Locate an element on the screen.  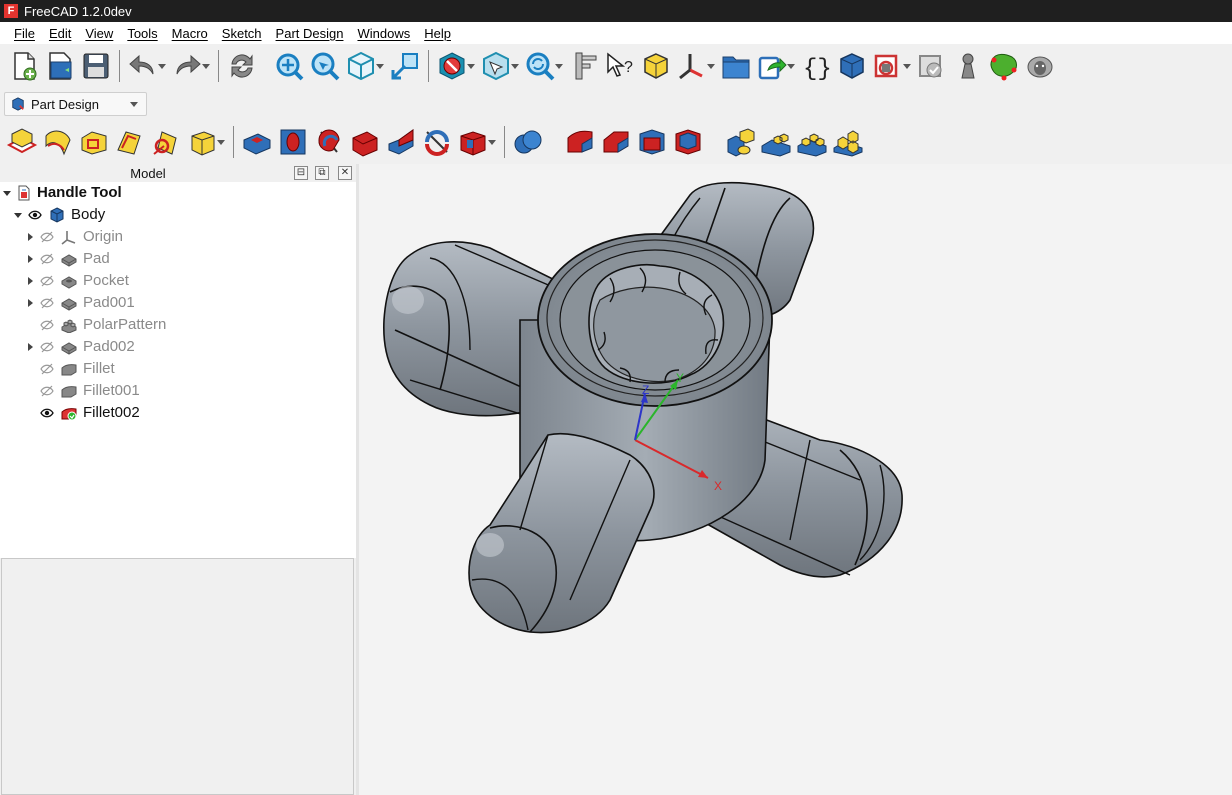
validate-sketch-button is located at coordinates (94, 142).